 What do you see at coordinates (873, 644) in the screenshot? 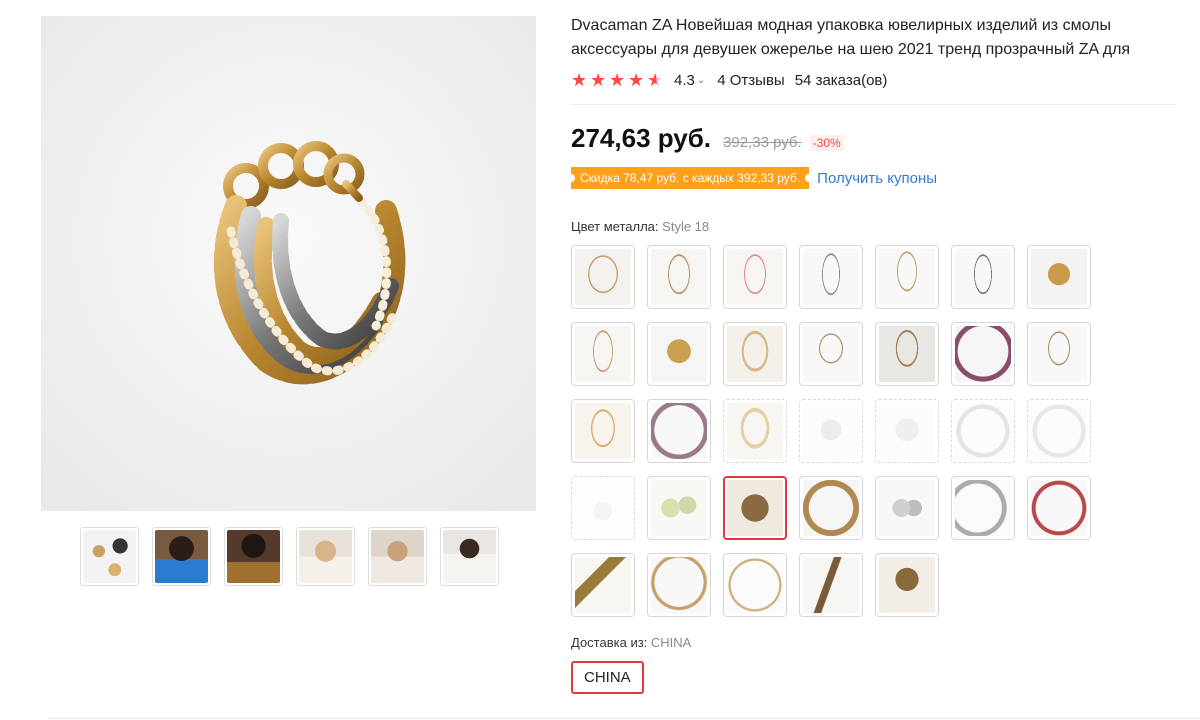
I see `shipping-label: Доставка из: CHINA` at bounding box center [873, 644].